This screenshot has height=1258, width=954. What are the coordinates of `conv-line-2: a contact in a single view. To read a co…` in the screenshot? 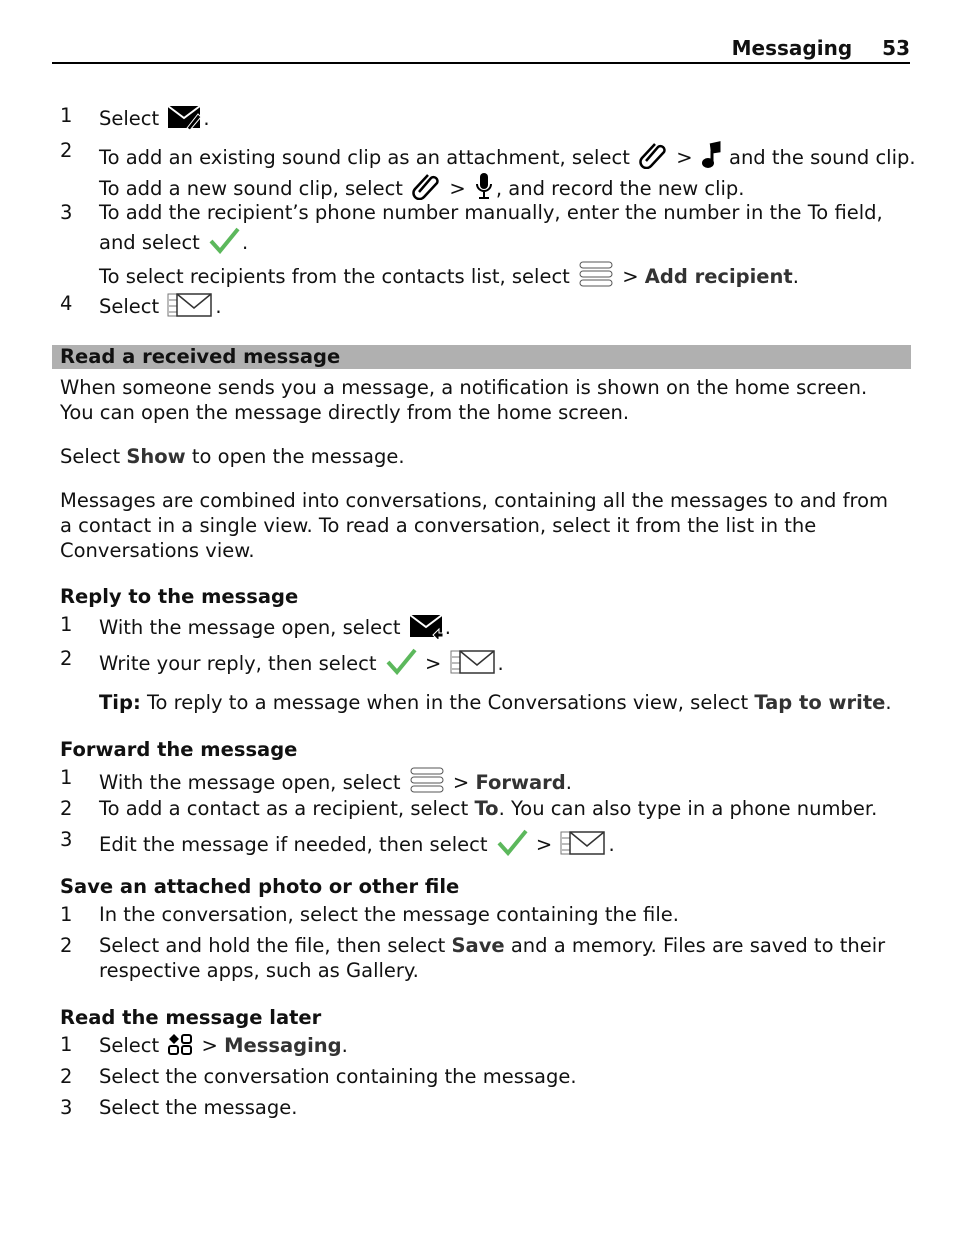 It's located at (438, 525).